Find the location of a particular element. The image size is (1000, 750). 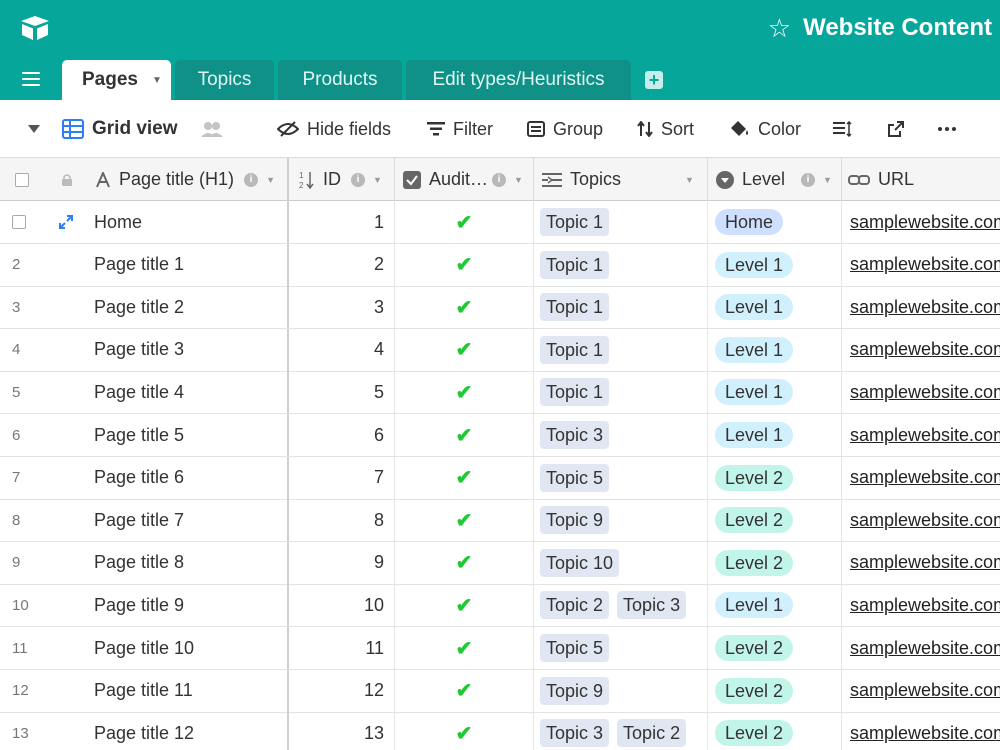

cell-id: 12 is located at coordinates (342, 690).